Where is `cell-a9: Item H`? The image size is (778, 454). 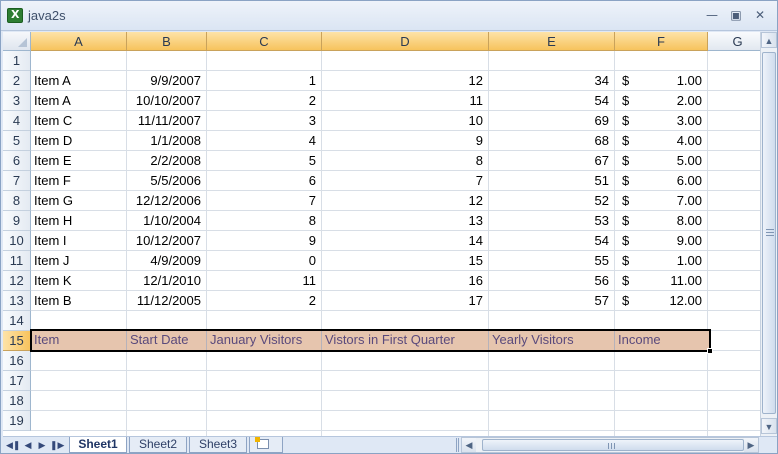 cell-a9: Item H is located at coordinates (79, 221).